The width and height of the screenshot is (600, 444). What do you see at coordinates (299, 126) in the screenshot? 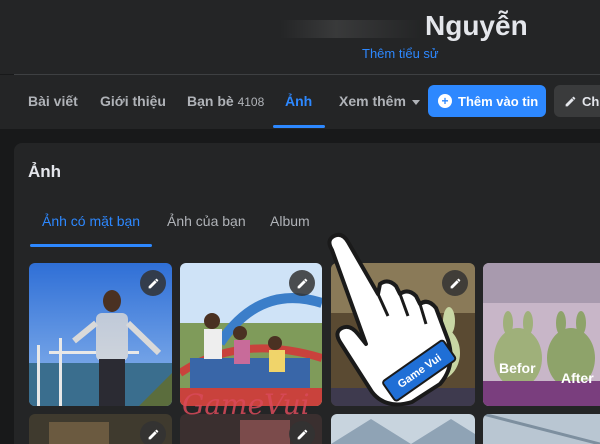
I see `active-tab-indicator` at bounding box center [299, 126].